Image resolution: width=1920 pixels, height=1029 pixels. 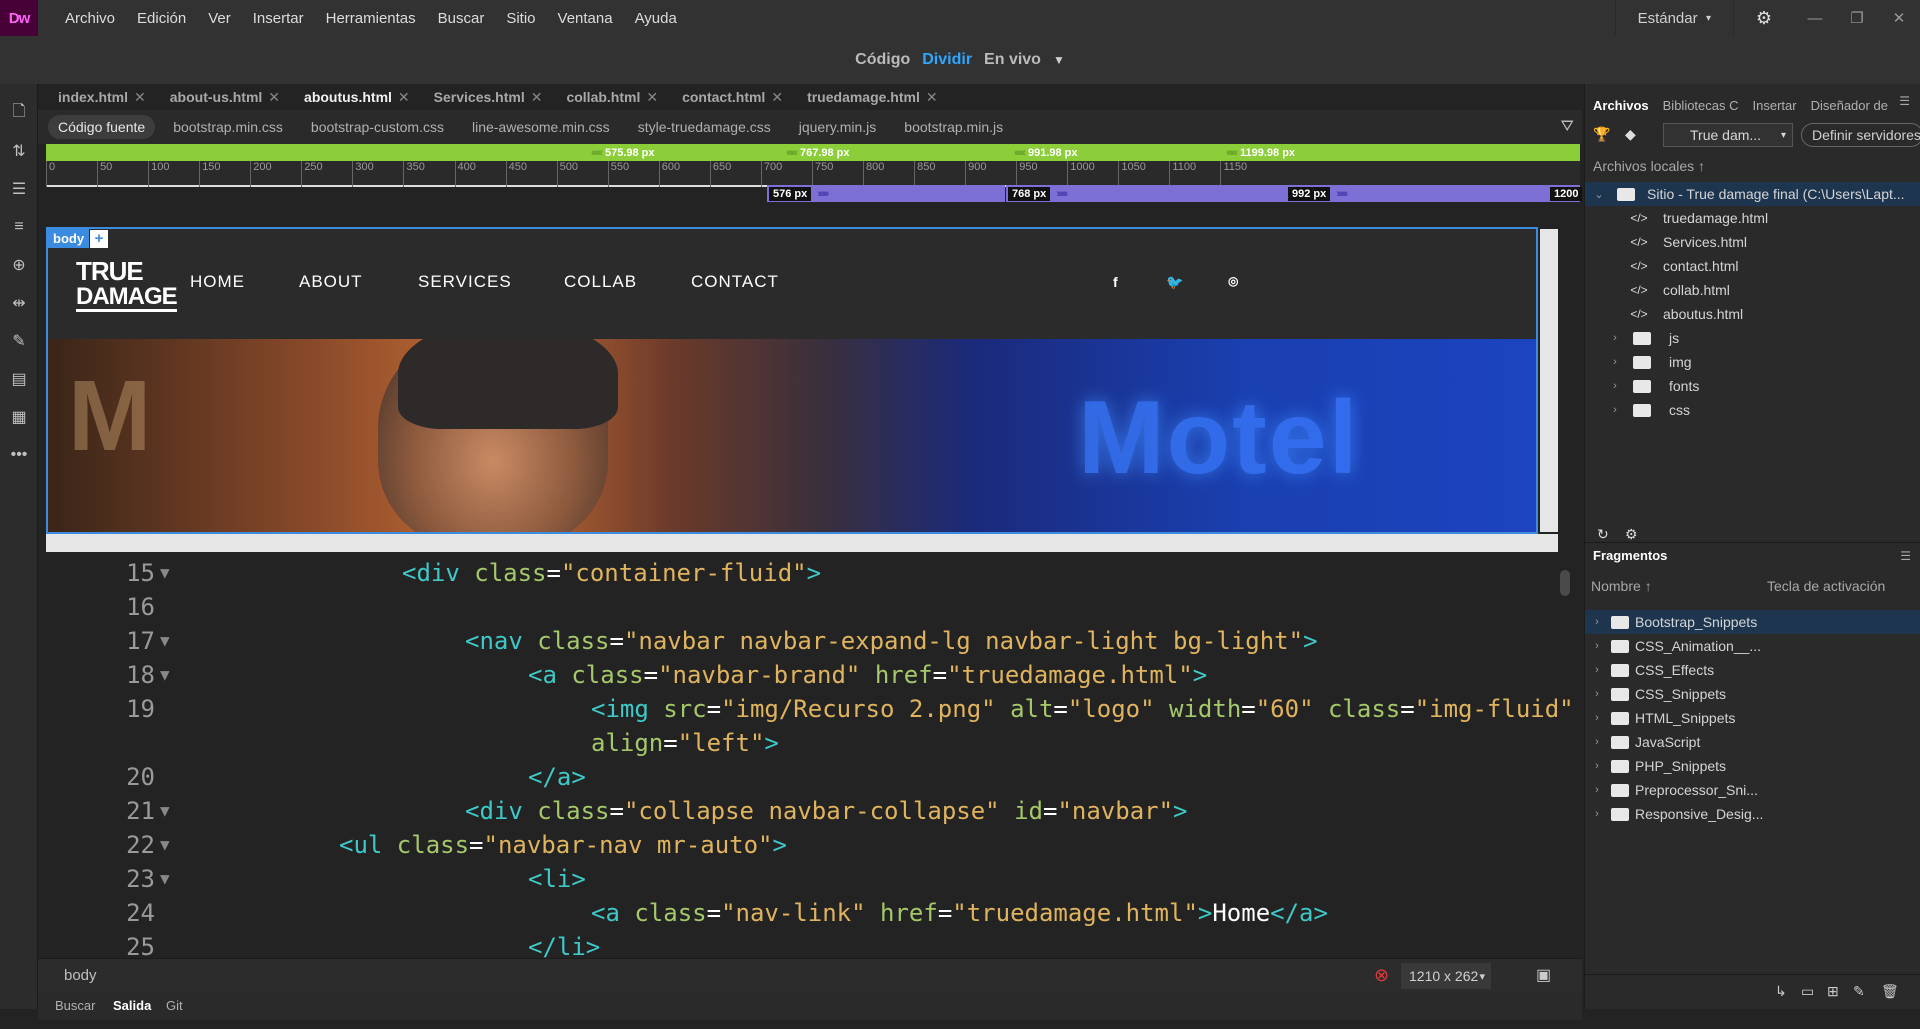 I want to click on site-nav-link: SERVICES, so click(x=465, y=282).